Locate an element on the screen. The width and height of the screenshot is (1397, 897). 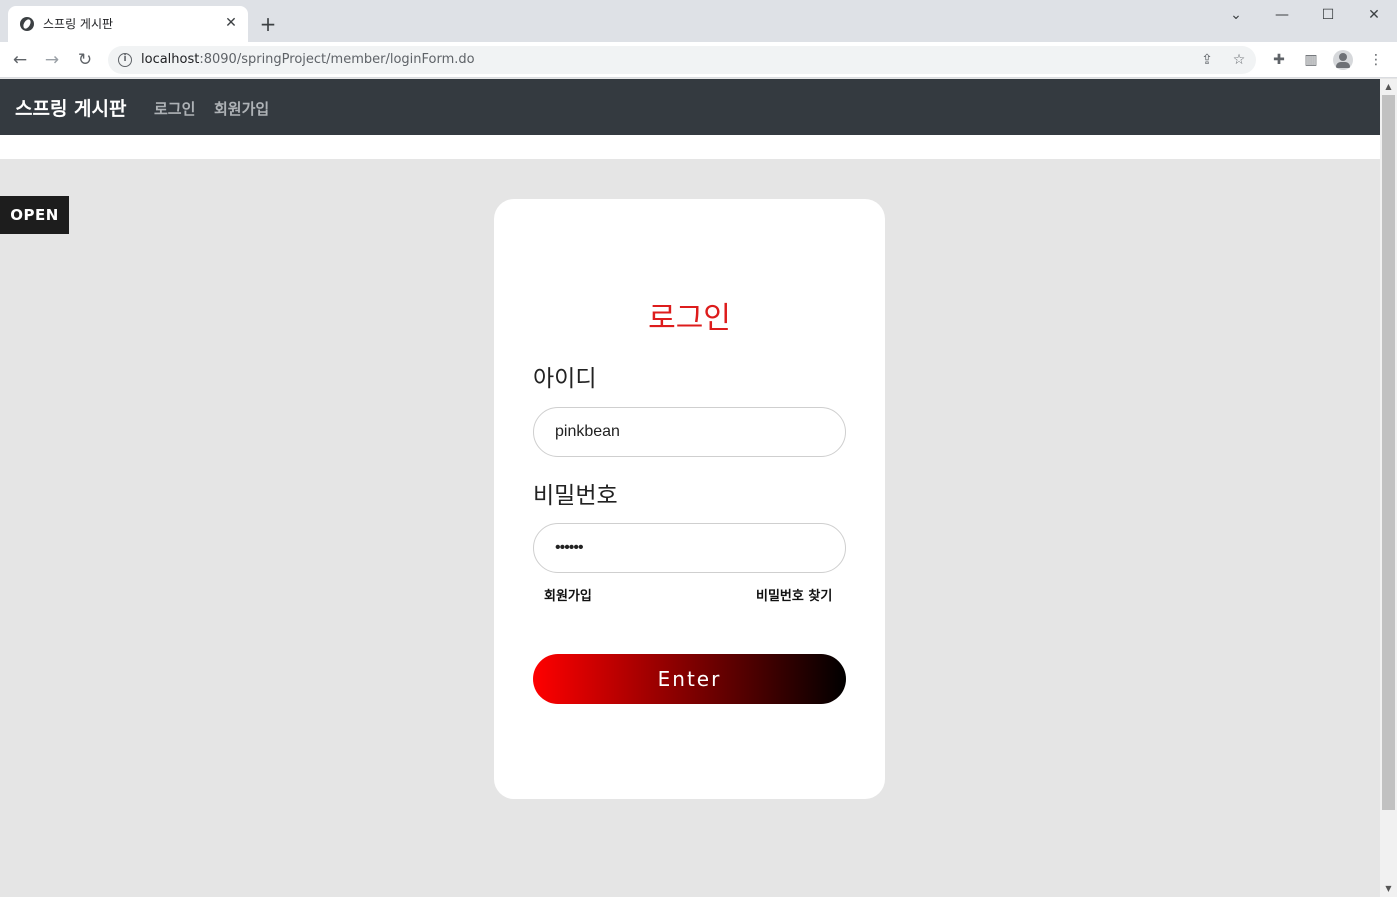
minimize-button: — is located at coordinates (1282, 15).